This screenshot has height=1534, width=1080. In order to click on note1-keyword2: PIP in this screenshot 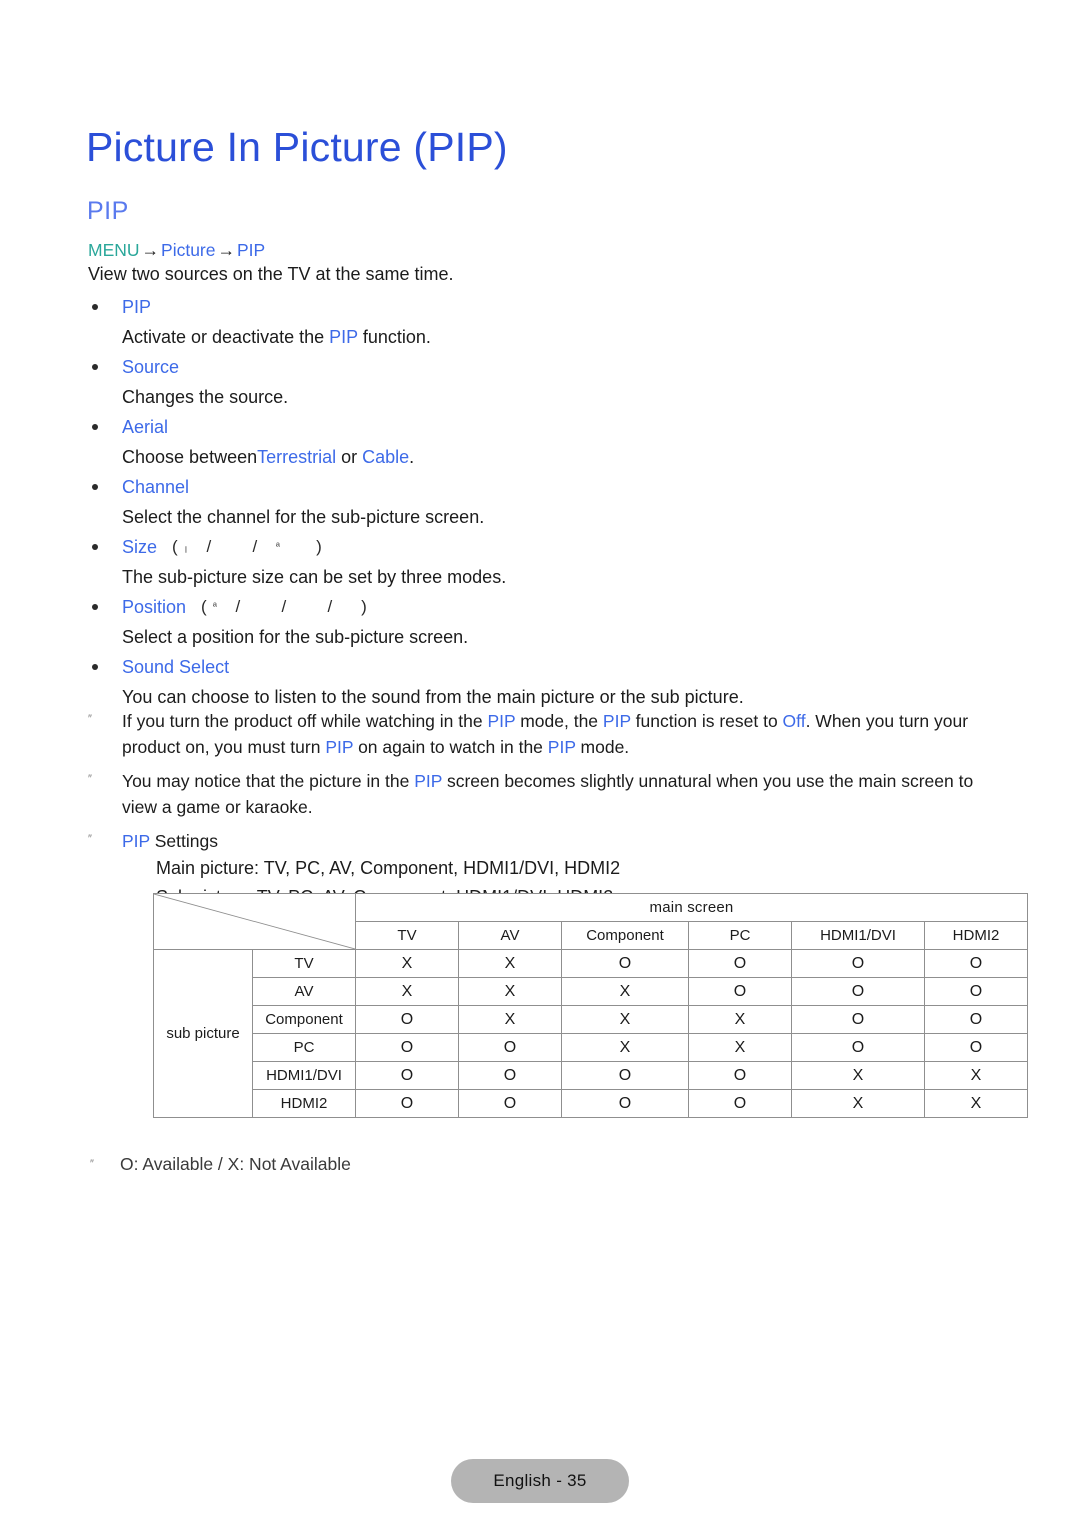, I will do `click(616, 721)`.